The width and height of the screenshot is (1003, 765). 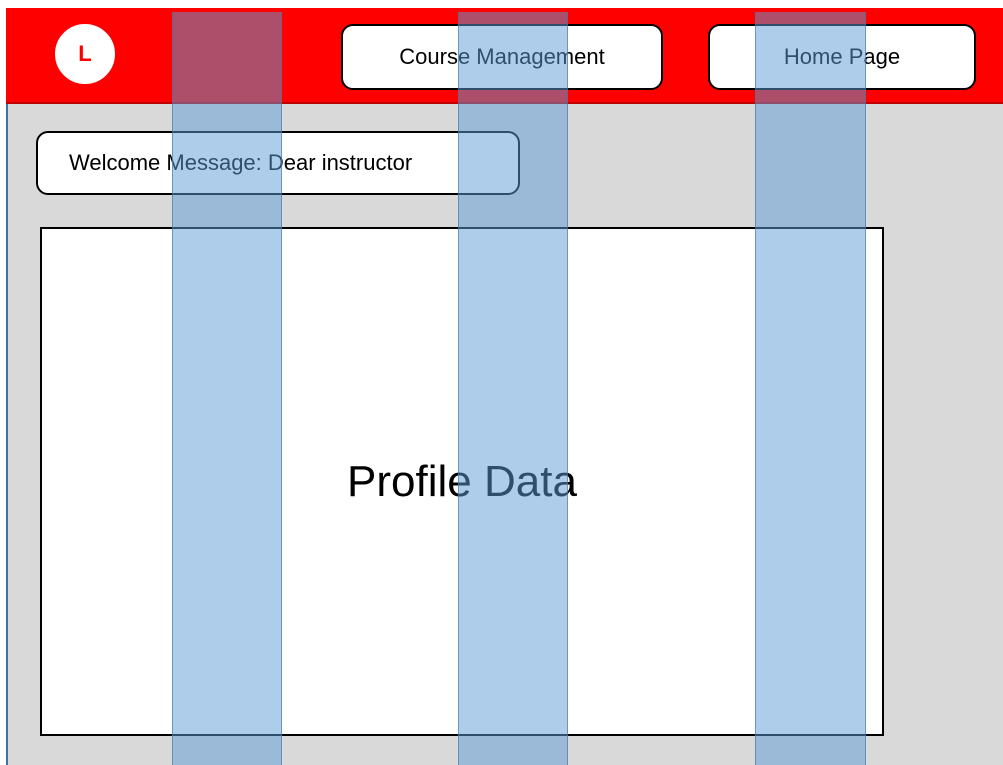 I want to click on header-bar: L Course Management Home Page, so click(x=504, y=56).